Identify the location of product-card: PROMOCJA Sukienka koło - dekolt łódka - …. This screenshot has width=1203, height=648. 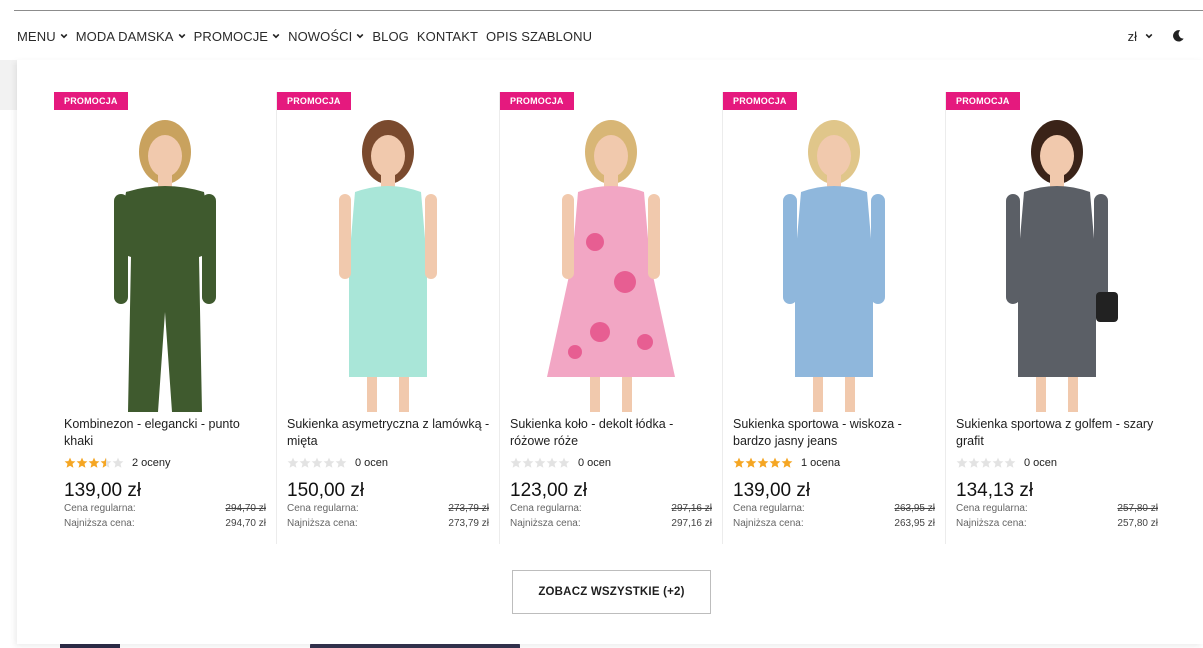
(611, 318).